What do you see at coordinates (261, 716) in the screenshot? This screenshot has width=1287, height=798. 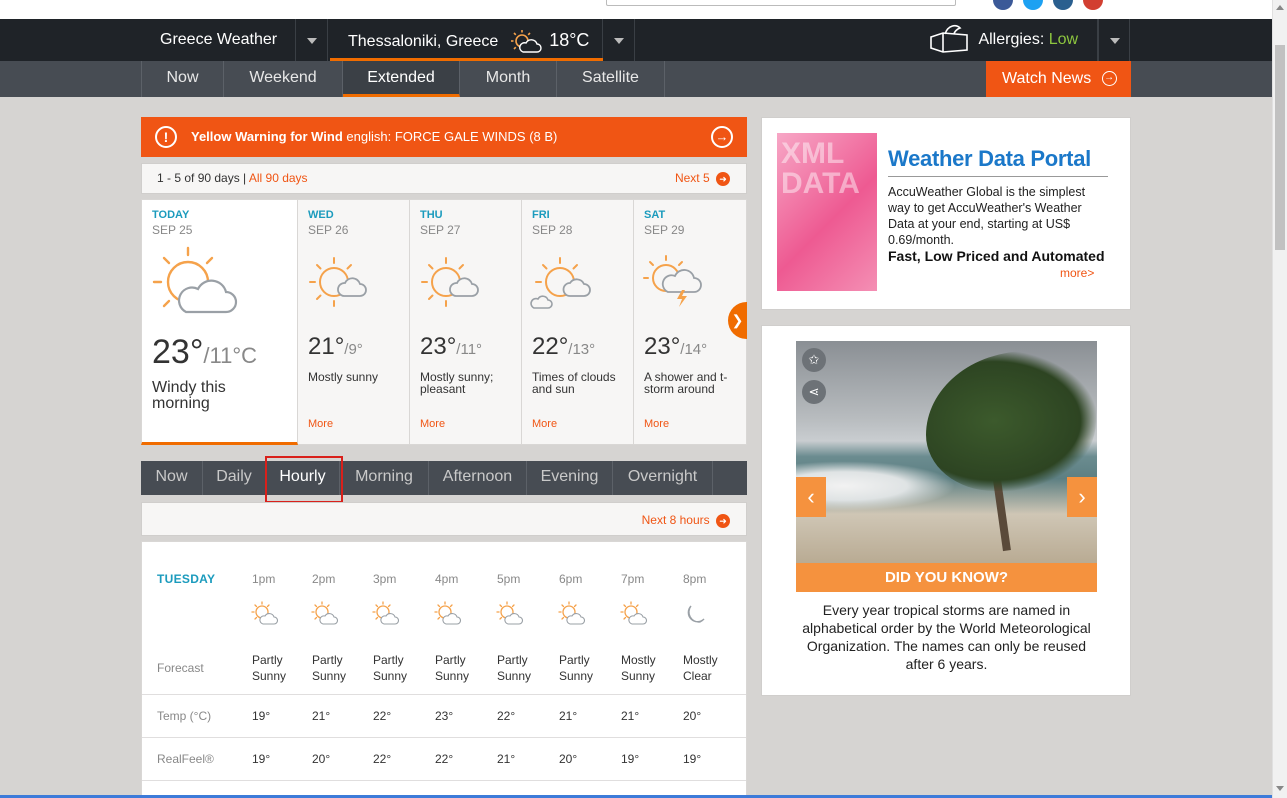 I see `hour-temp: 19°` at bounding box center [261, 716].